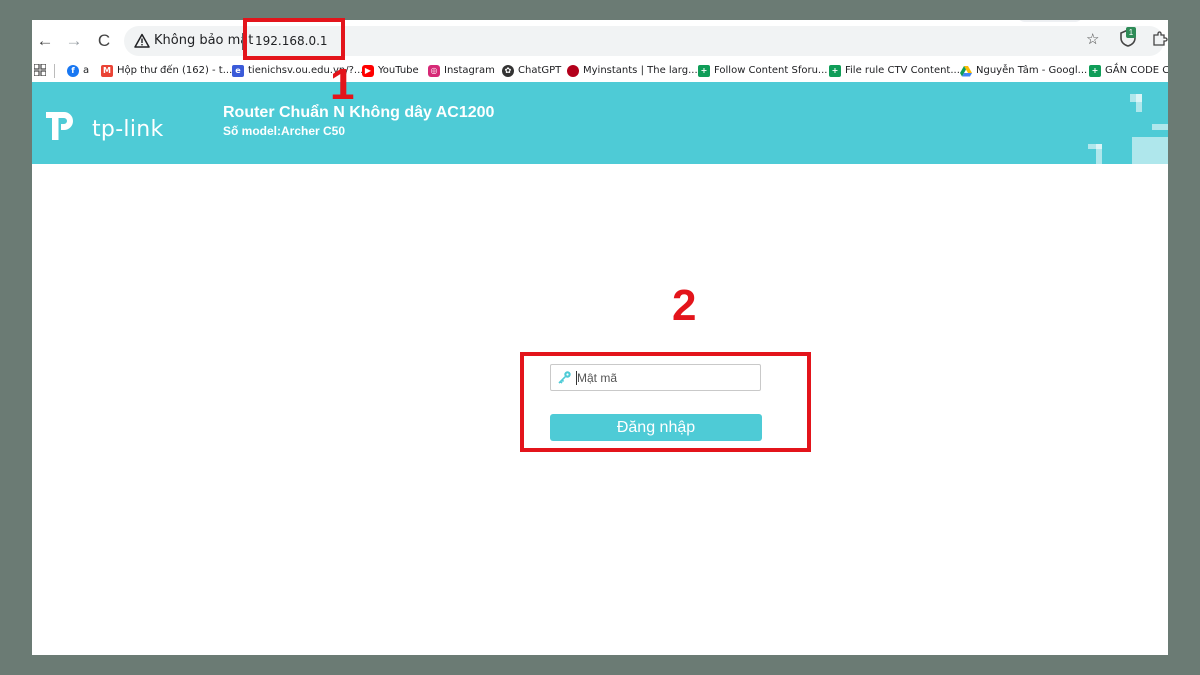 This screenshot has height=675, width=1200. I want to click on arrow-right-icon: →, so click(74, 40).